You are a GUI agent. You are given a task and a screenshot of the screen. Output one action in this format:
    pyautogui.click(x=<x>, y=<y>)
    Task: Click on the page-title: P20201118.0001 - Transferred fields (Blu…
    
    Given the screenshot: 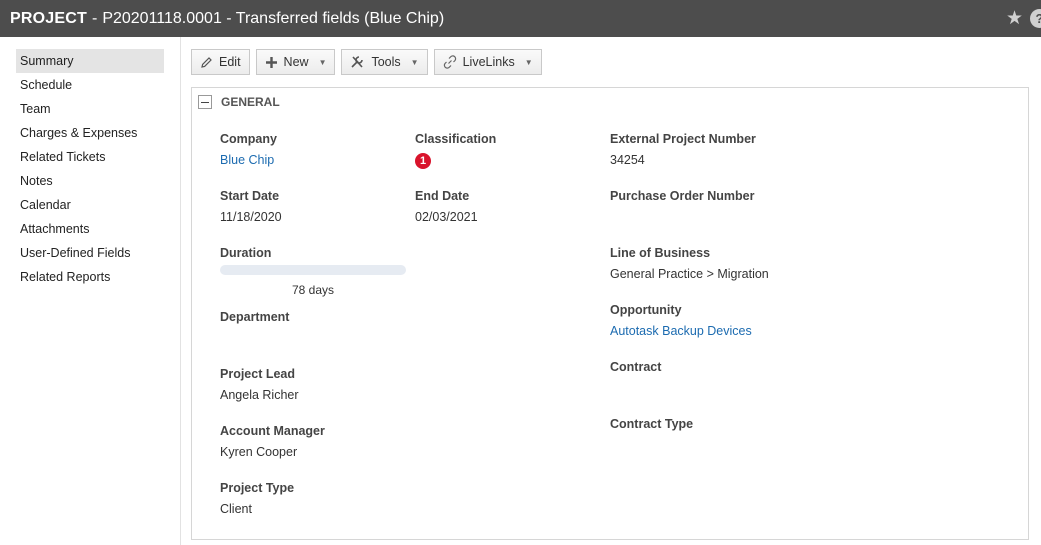 What is the action you would take?
    pyautogui.click(x=273, y=18)
    